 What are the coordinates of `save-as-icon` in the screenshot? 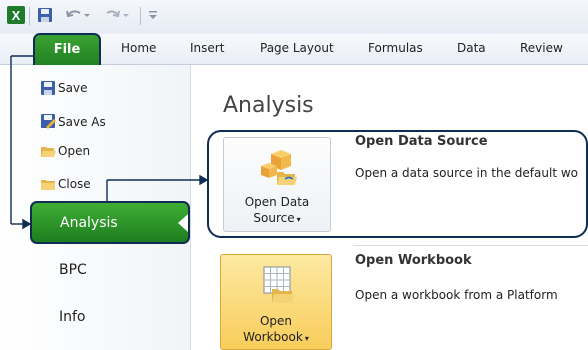 It's located at (48, 121).